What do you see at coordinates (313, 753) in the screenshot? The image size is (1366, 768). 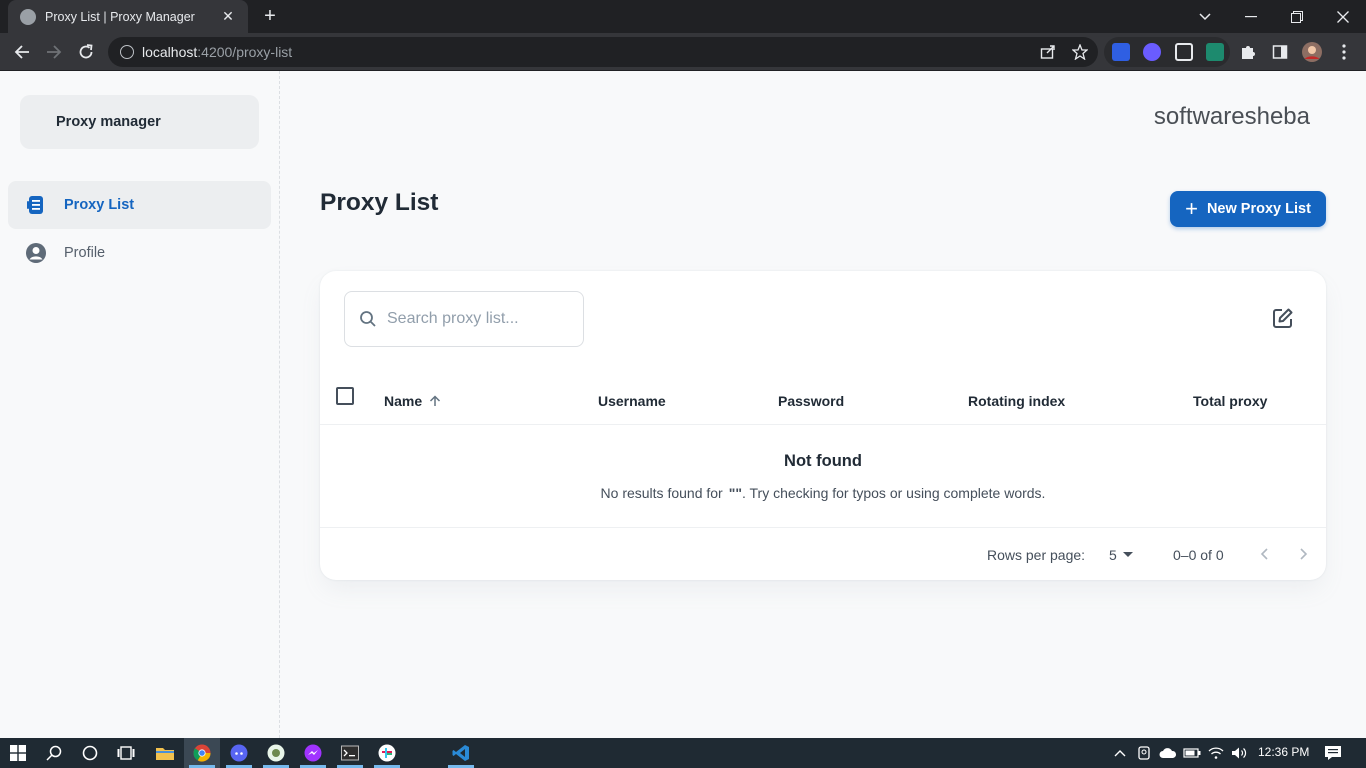 I see `messenger-icon` at bounding box center [313, 753].